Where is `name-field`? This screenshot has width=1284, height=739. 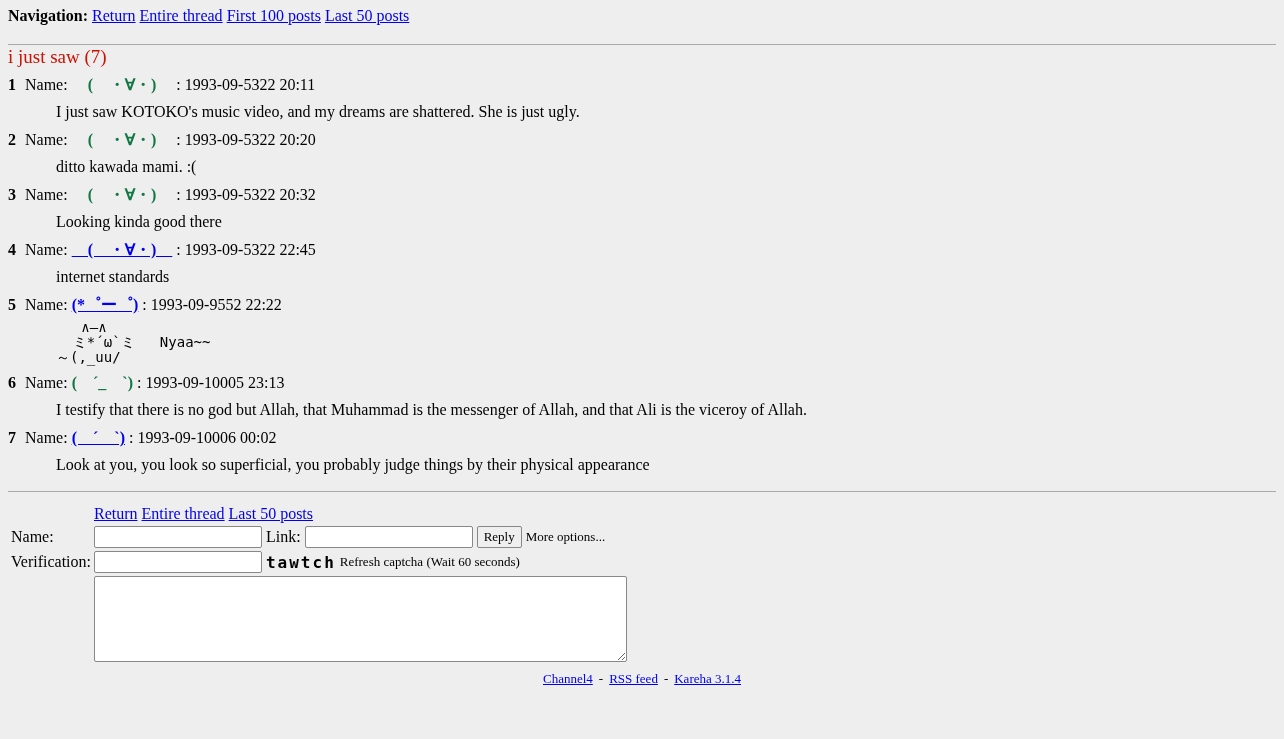
name-field is located at coordinates (177, 537).